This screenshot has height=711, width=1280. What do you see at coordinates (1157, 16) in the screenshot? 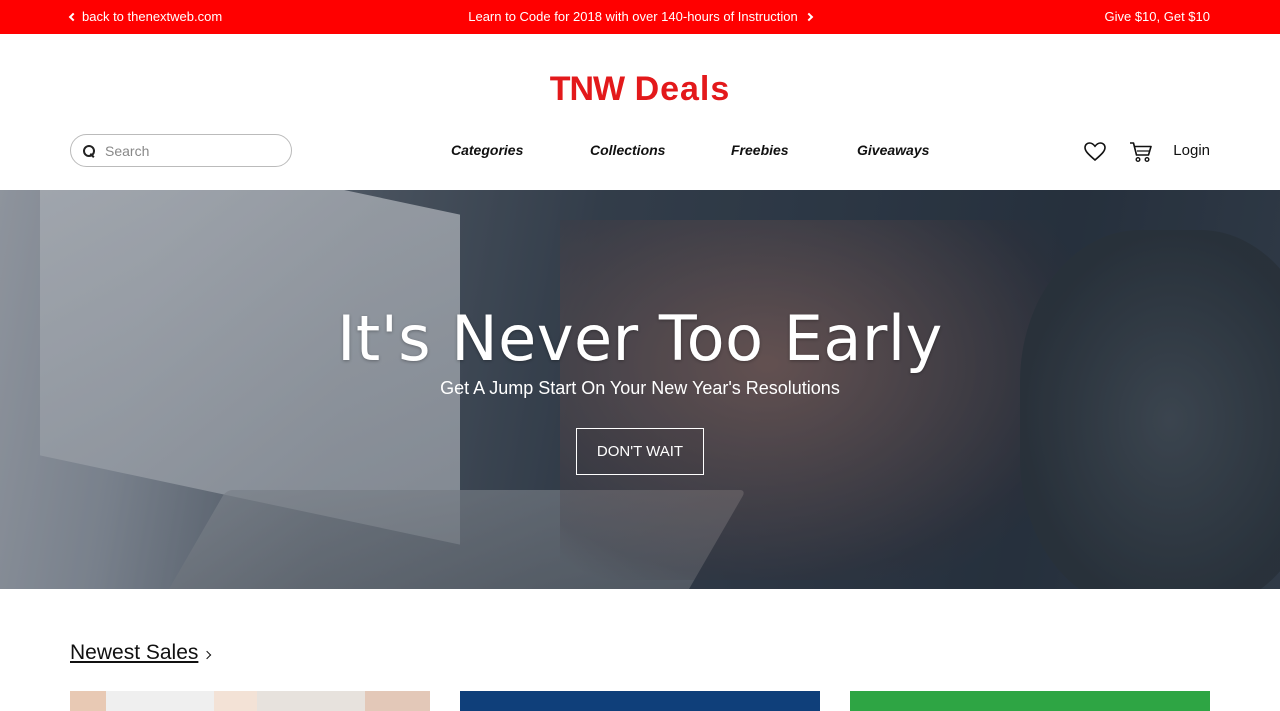
I see `referral-link: Give $10, Get $10` at bounding box center [1157, 16].